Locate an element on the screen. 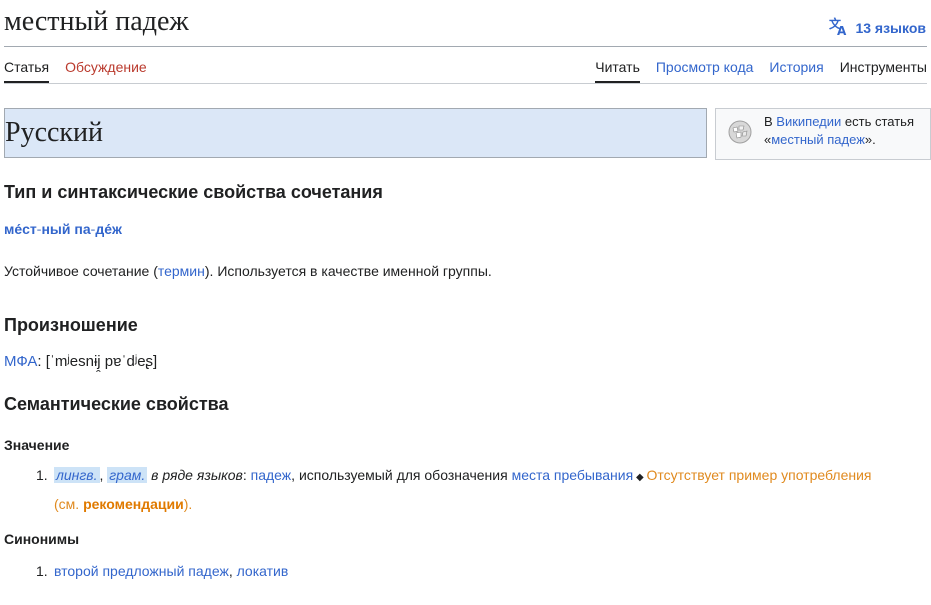 The width and height of the screenshot is (931, 605). ipa-value: : [ˈmʲesnɨj̯ pɐˈdʲeʂ] is located at coordinates (97, 361).